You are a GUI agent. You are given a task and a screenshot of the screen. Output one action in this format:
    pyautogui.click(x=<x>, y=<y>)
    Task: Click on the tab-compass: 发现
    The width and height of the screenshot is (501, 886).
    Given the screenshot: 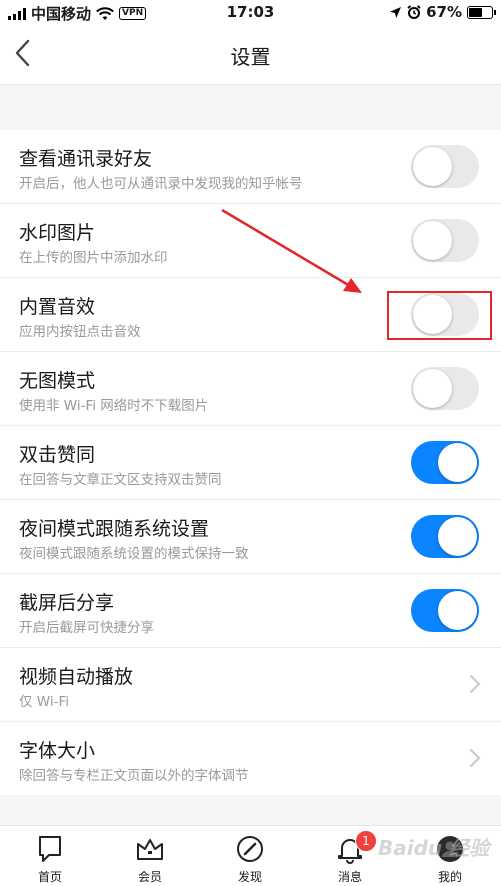 What is the action you would take?
    pyautogui.click(x=250, y=856)
    